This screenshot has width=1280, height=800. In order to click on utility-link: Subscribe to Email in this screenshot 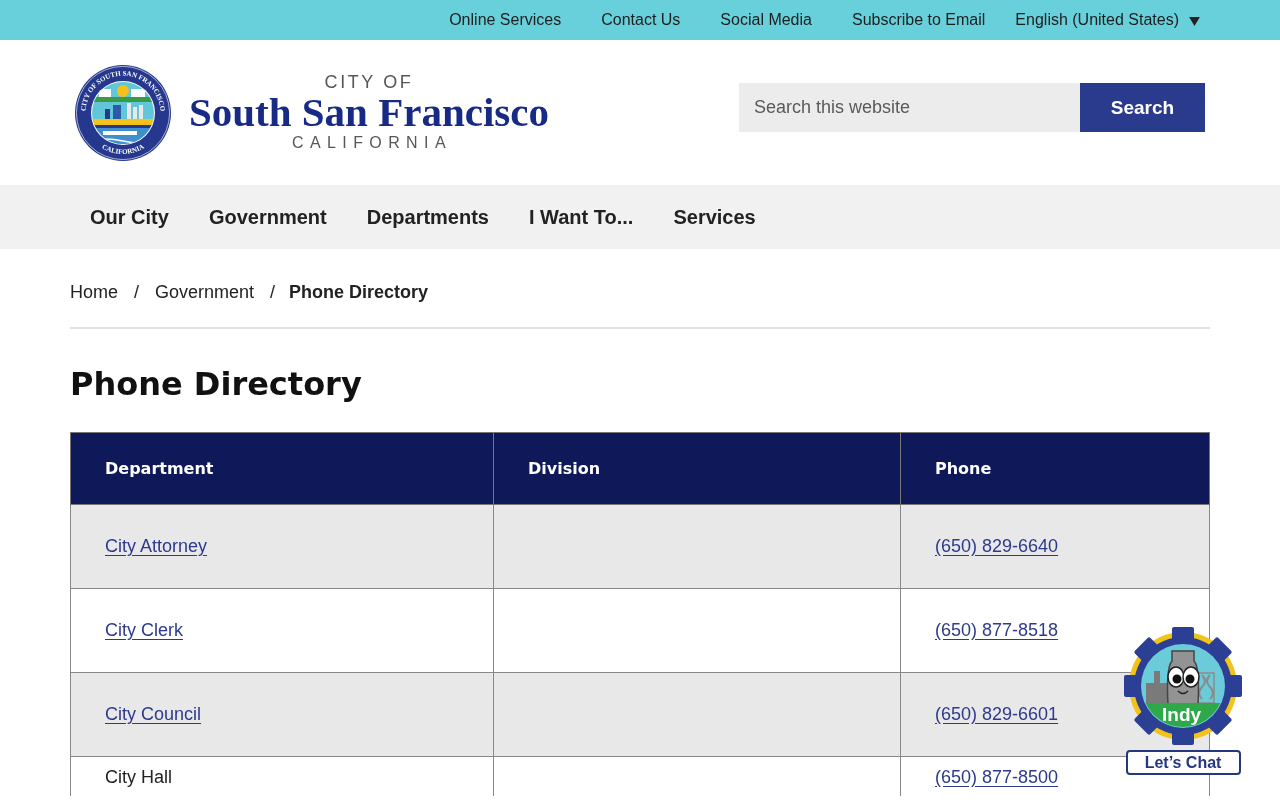, I will do `click(918, 20)`.